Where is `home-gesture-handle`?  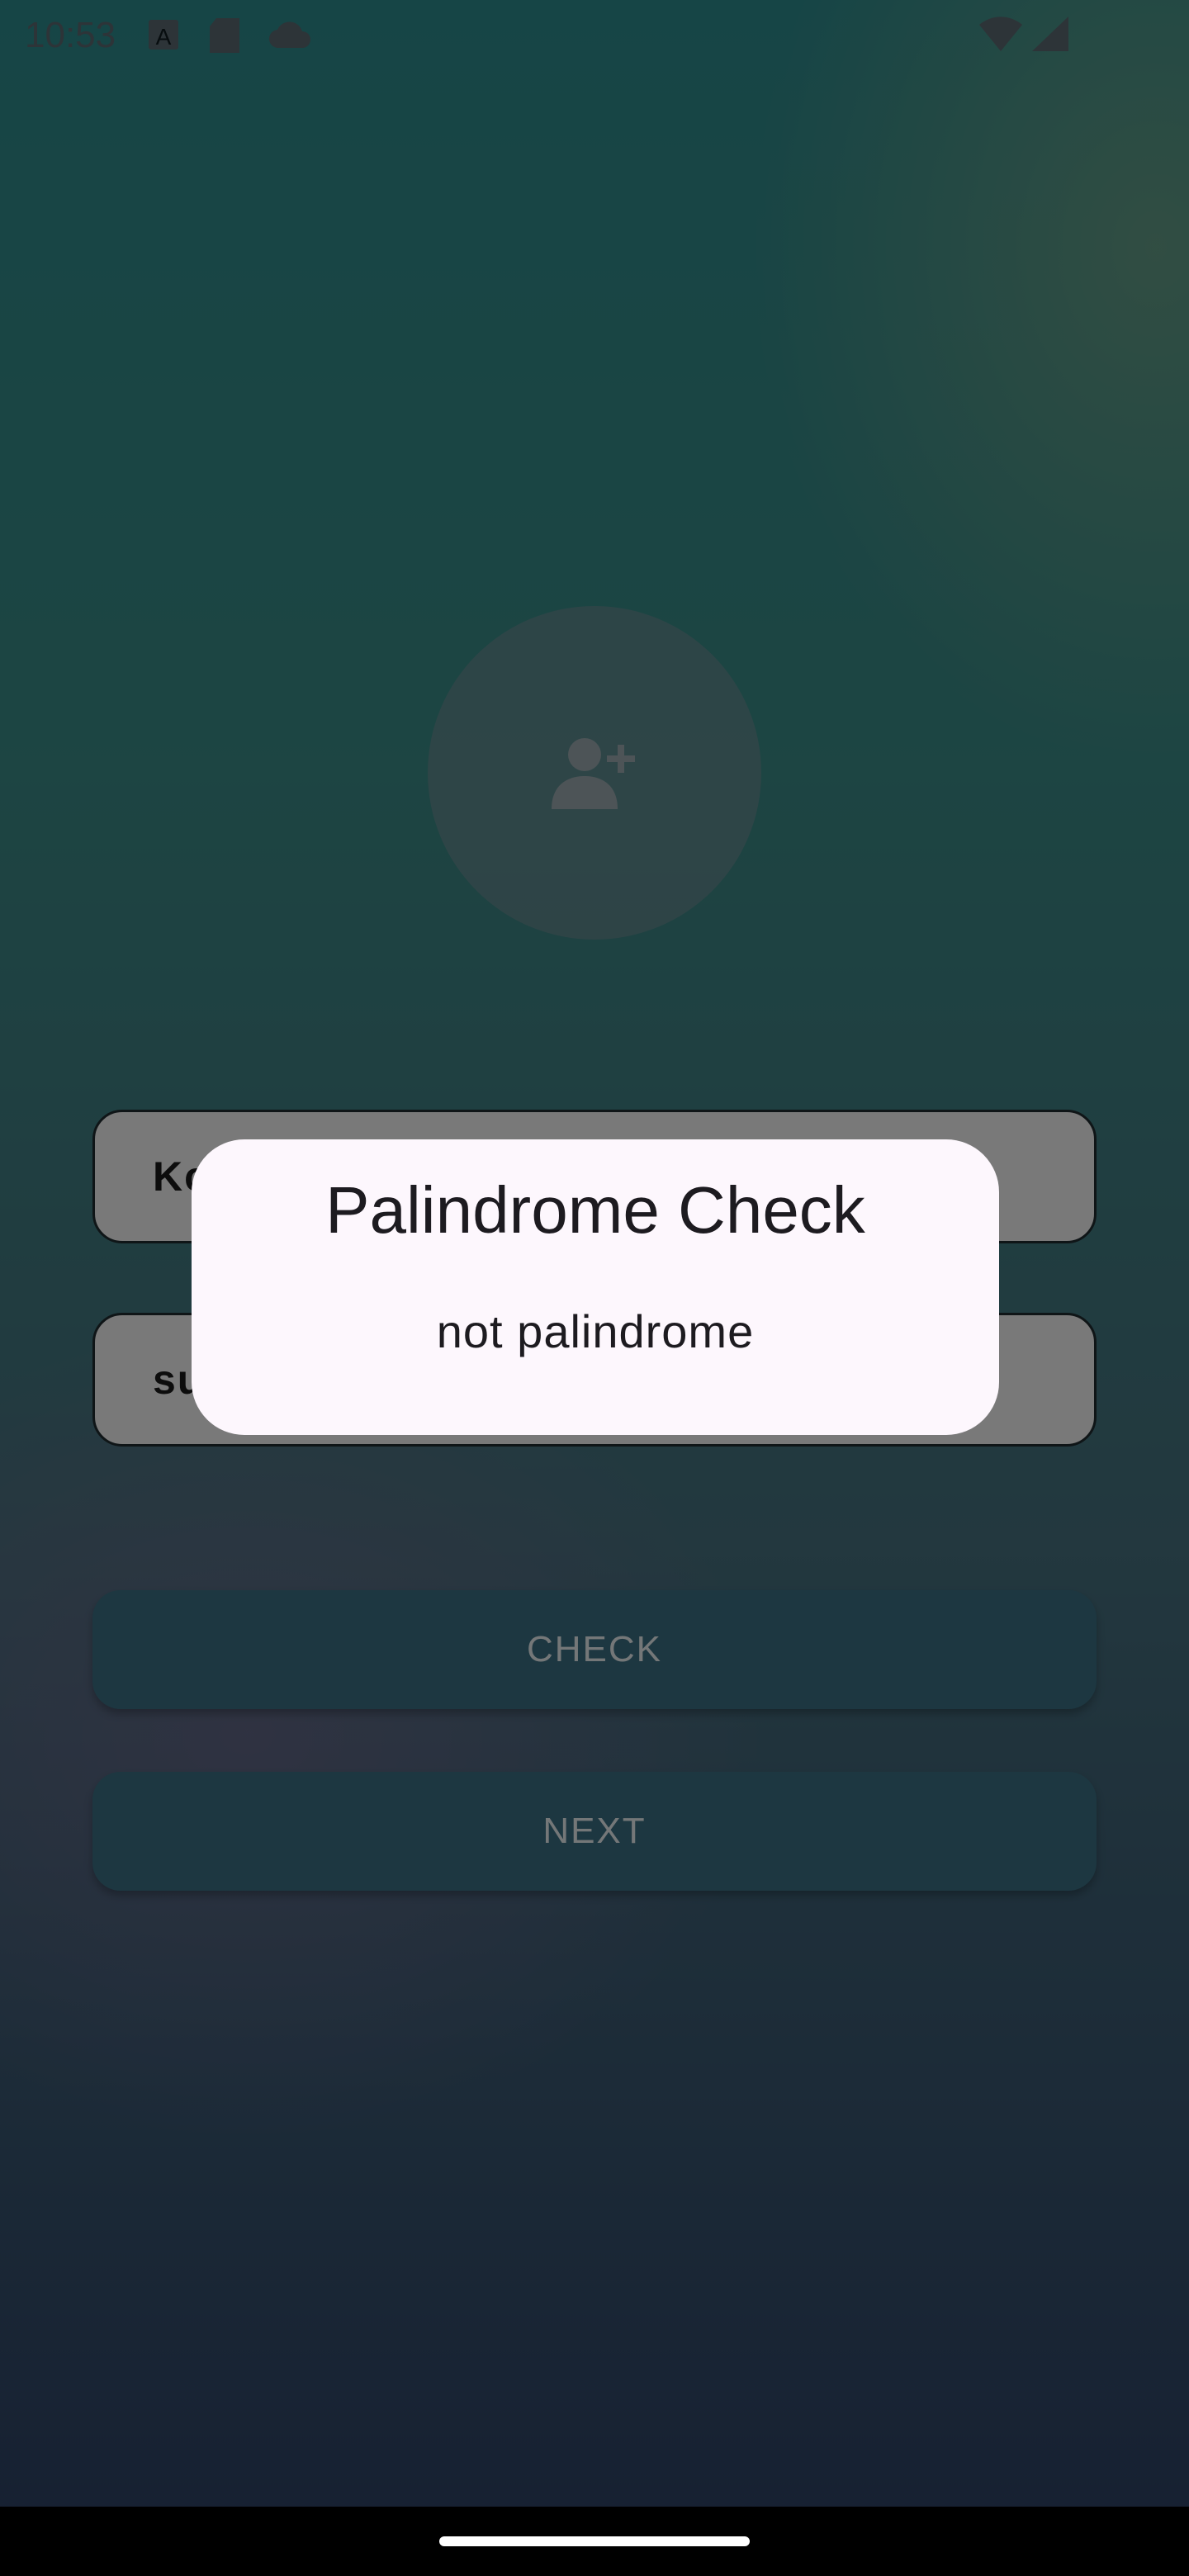
home-gesture-handle is located at coordinates (594, 2541).